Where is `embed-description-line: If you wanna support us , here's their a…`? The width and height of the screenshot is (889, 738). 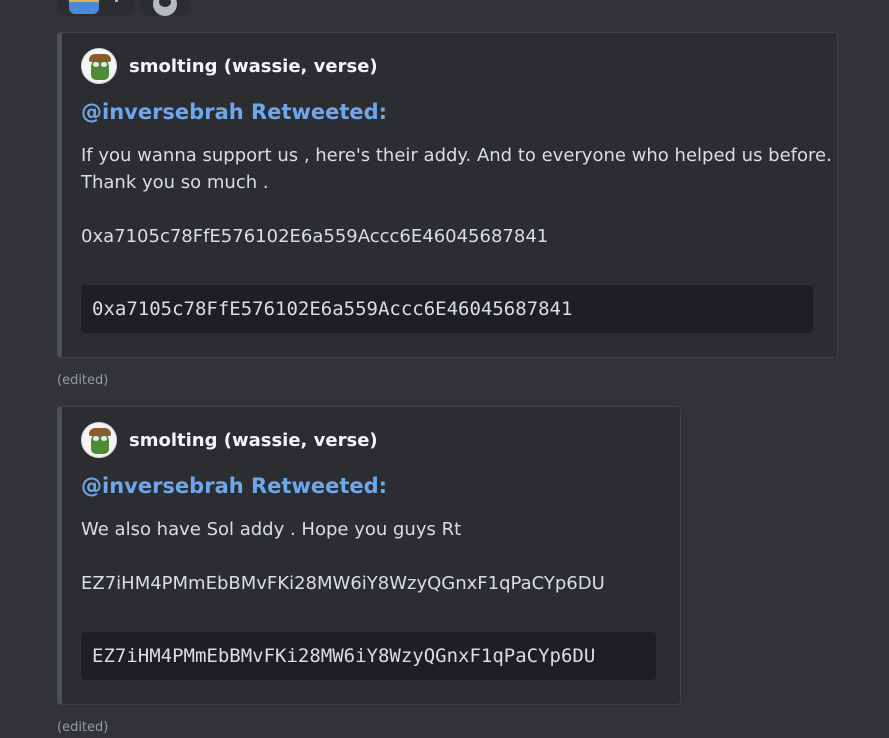 embed-description-line: If you wanna support us , here's their a… is located at coordinates (456, 155).